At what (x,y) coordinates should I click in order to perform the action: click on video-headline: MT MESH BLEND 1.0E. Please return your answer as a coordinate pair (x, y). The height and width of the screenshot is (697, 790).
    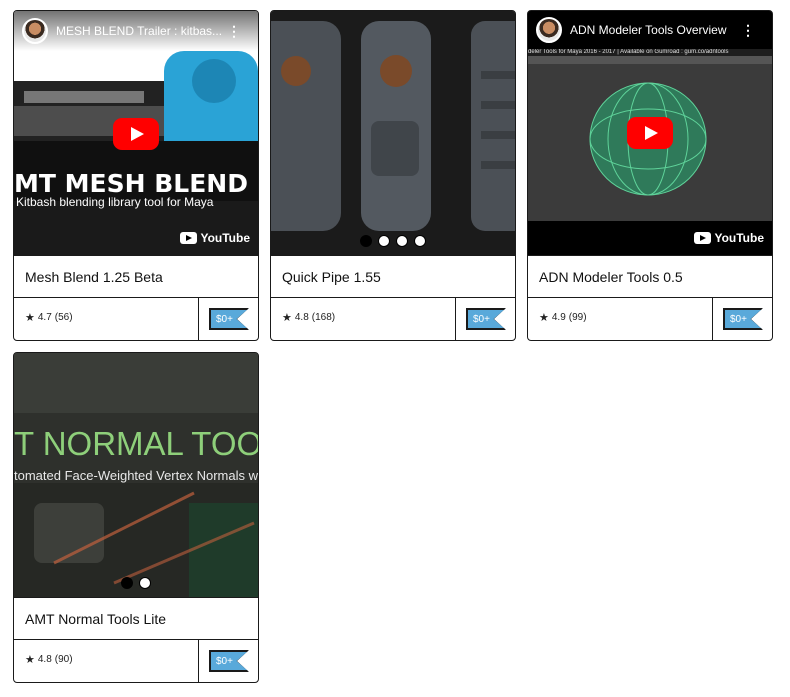
    Looking at the image, I should click on (136, 183).